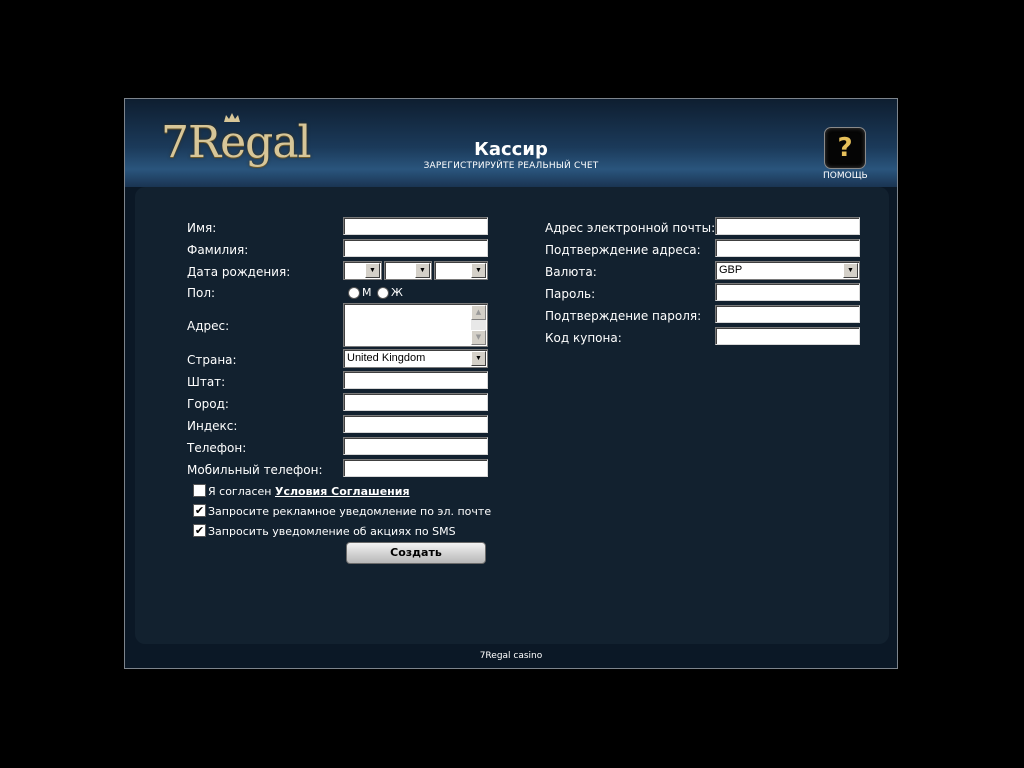  I want to click on coupon-label: Код купона:, so click(583, 338).